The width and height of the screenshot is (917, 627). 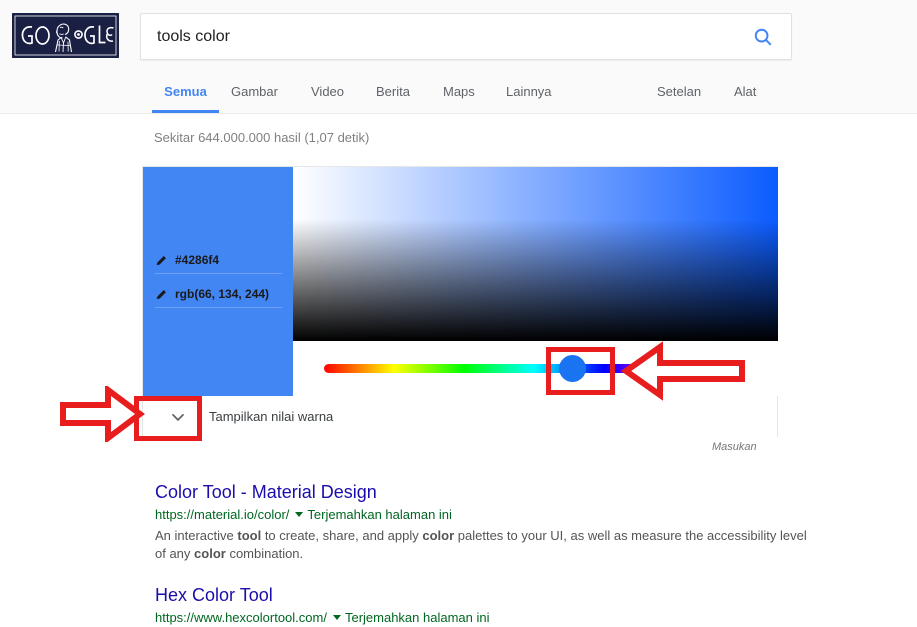 What do you see at coordinates (197, 260) in the screenshot?
I see `hex-value-text: #4286f4` at bounding box center [197, 260].